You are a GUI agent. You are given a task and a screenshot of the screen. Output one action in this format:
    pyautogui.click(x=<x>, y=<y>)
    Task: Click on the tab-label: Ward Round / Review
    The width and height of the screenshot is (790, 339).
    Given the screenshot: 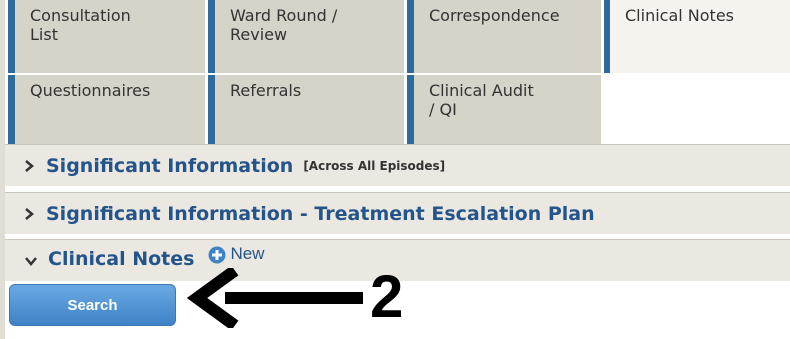 What is the action you would take?
    pyautogui.click(x=284, y=25)
    